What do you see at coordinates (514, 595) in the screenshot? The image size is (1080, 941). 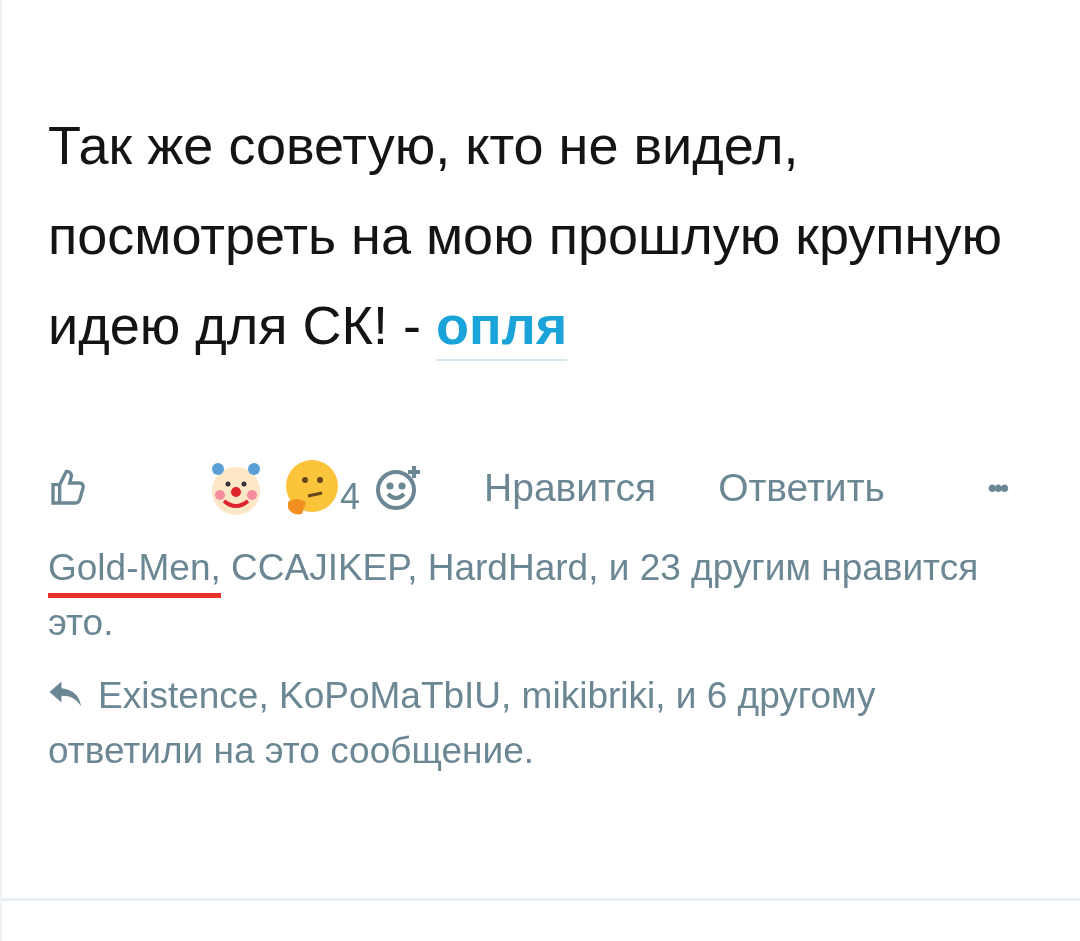 I see `likes-text: Gold-Men, CCAJIKEP, HardHard, и 23 другим нравится это.` at bounding box center [514, 595].